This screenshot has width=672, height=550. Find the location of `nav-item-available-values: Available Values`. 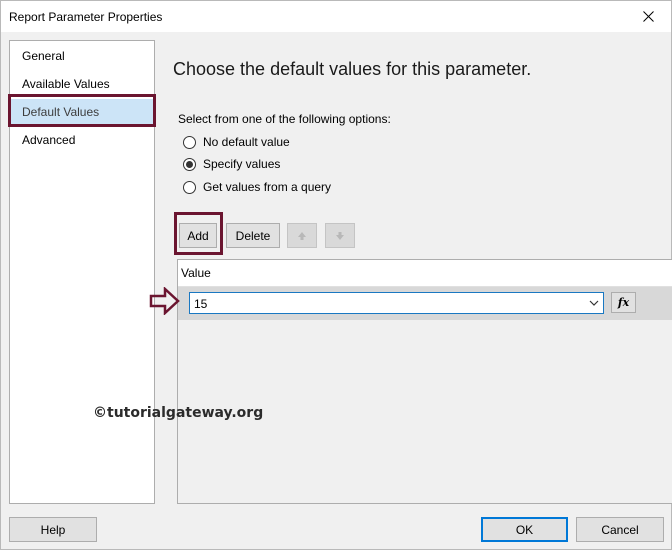

nav-item-available-values: Available Values is located at coordinates (82, 84).